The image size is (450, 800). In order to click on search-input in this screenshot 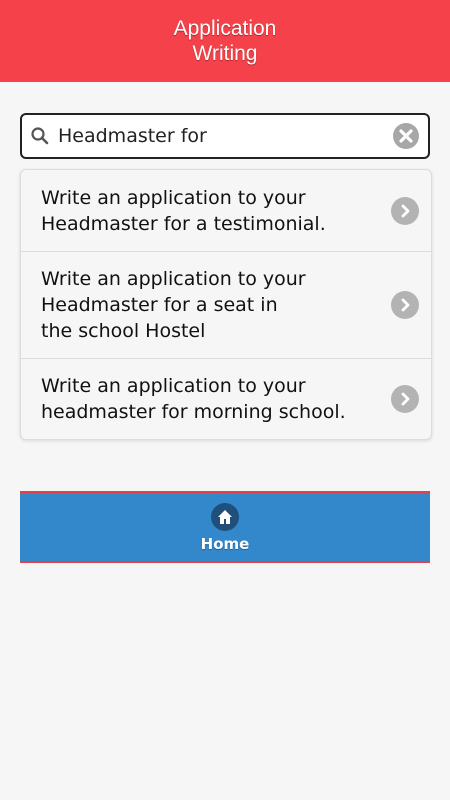, I will do `click(221, 136)`.